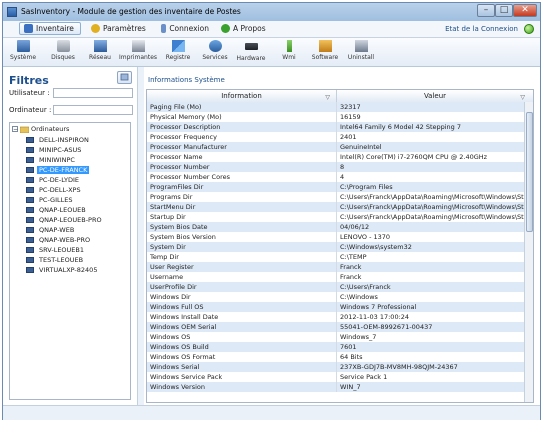 The height and width of the screenshot is (425, 545). What do you see at coordinates (242, 357) in the screenshot?
I see `cell-information: Windows OS Format` at bounding box center [242, 357].